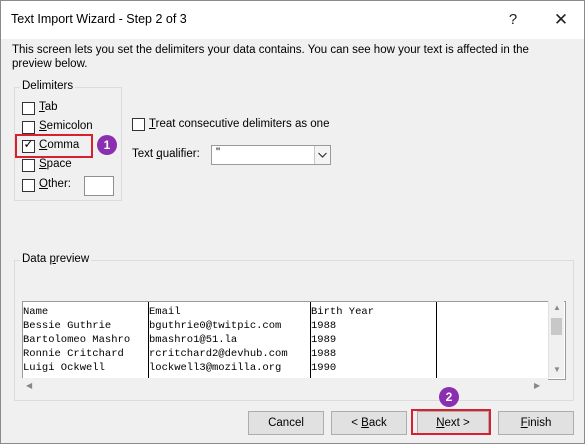 The height and width of the screenshot is (444, 585). What do you see at coordinates (537, 385) in the screenshot?
I see `scroll-right-icon: ▶` at bounding box center [537, 385].